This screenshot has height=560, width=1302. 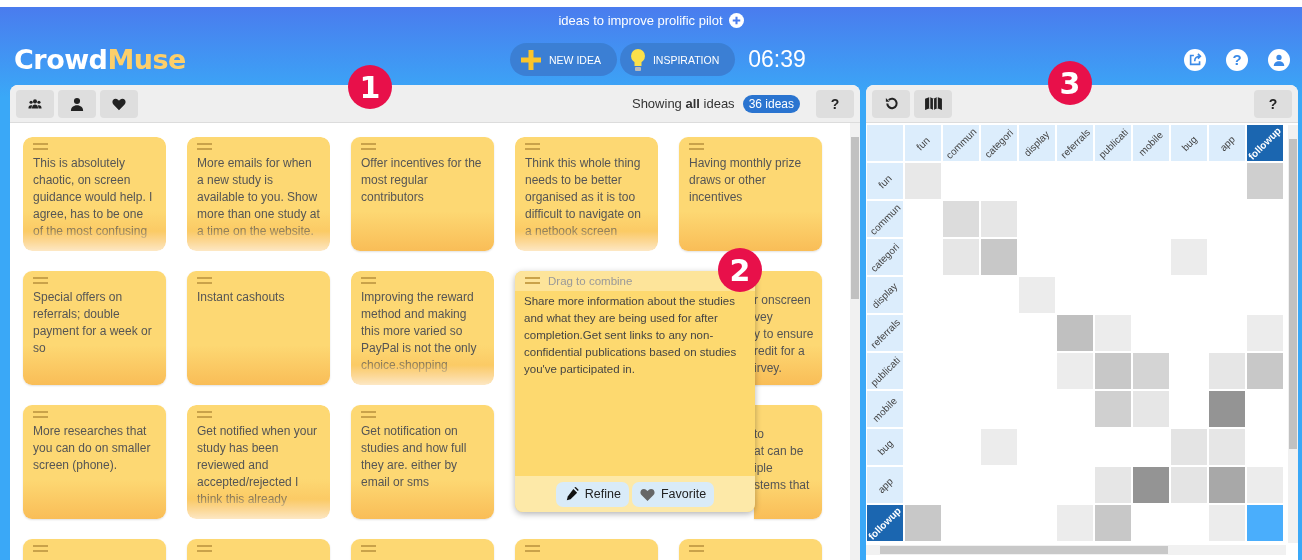 What do you see at coordinates (782, 460) in the screenshot?
I see `idea-text: to at can be iple stems that` at bounding box center [782, 460].